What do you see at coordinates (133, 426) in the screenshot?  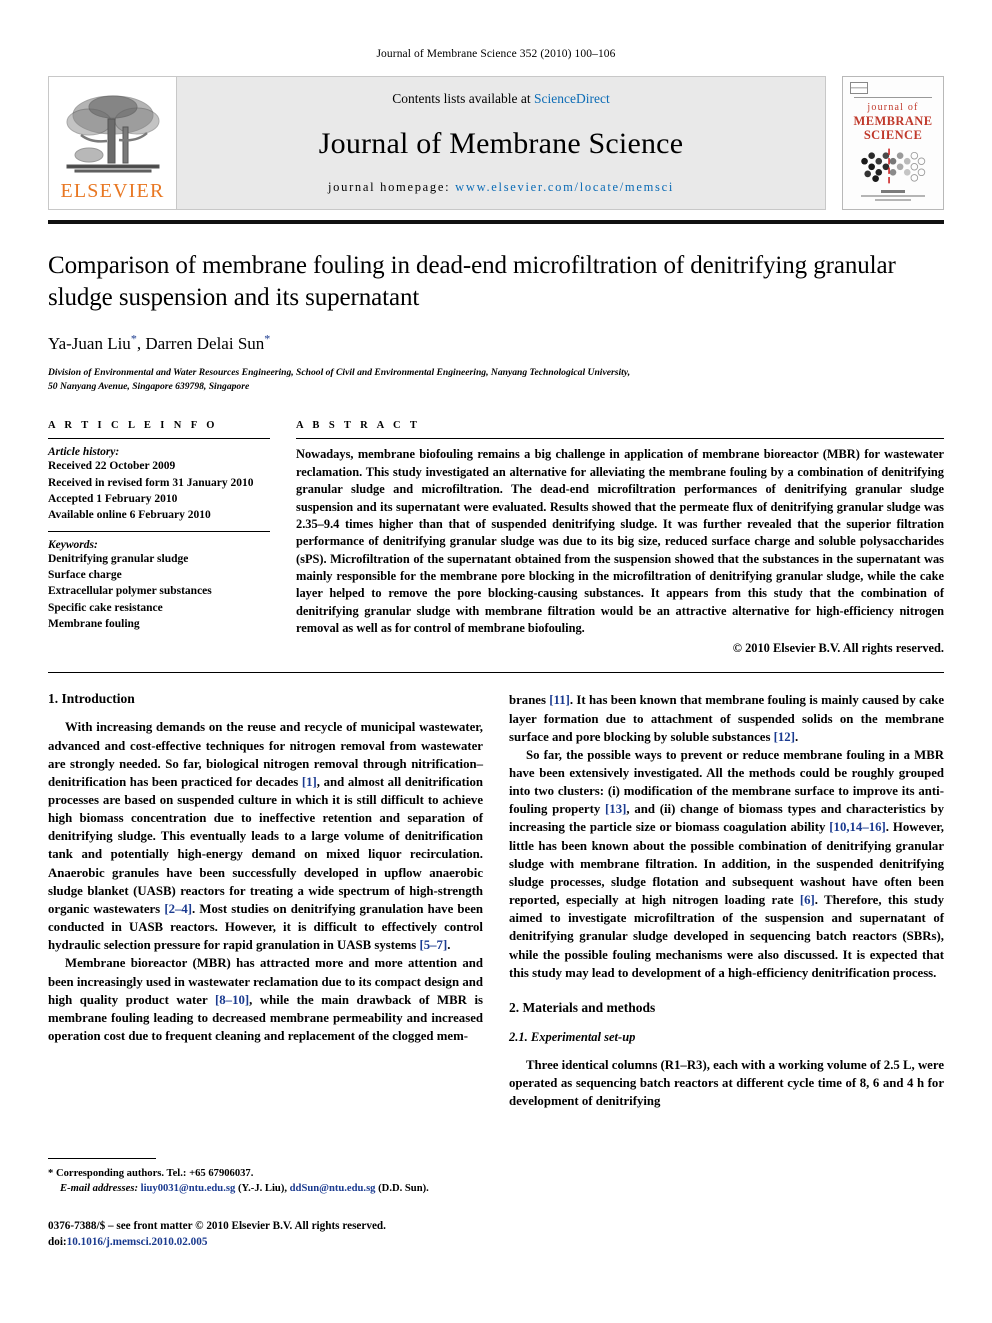 I see `article-info-heading: A R T I C L E I N F O` at bounding box center [133, 426].